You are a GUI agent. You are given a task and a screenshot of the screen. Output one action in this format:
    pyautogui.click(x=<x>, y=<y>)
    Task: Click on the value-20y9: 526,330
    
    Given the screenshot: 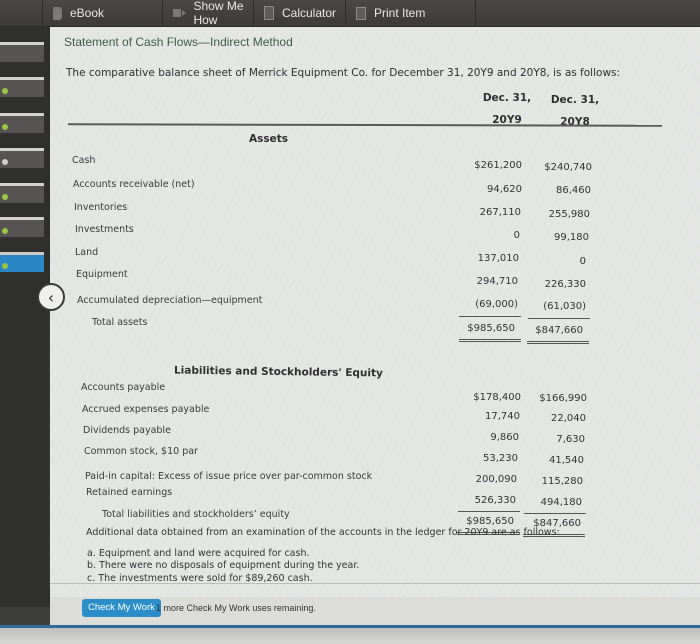 What is the action you would take?
    pyautogui.click(x=495, y=500)
    